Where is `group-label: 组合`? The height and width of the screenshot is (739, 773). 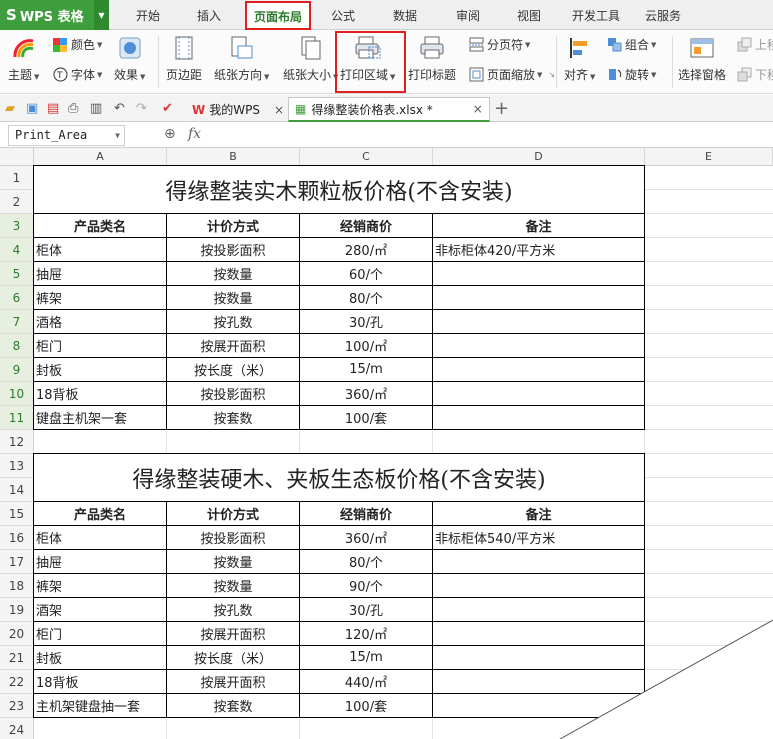 group-label: 组合 is located at coordinates (637, 45).